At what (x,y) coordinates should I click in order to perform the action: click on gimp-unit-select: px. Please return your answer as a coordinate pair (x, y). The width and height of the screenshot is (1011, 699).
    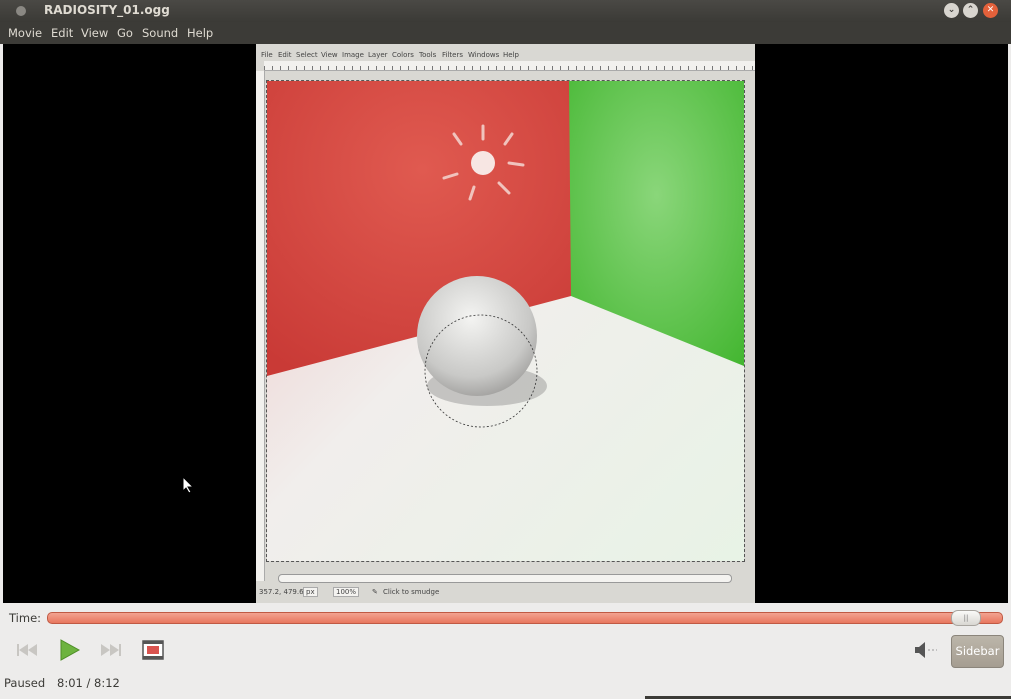
    Looking at the image, I should click on (310, 592).